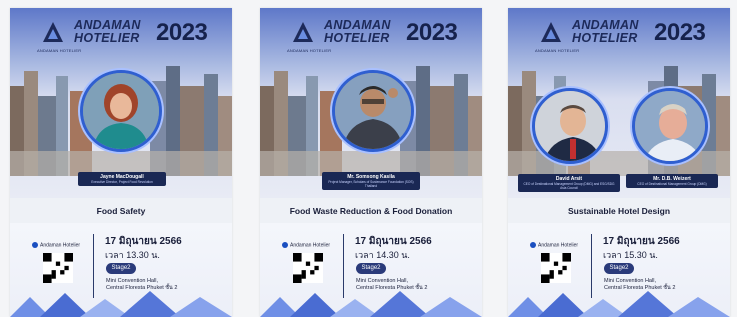 The image size is (737, 317). What do you see at coordinates (382, 255) in the screenshot?
I see `event-time: เวลา 14.30 น.` at bounding box center [382, 255].